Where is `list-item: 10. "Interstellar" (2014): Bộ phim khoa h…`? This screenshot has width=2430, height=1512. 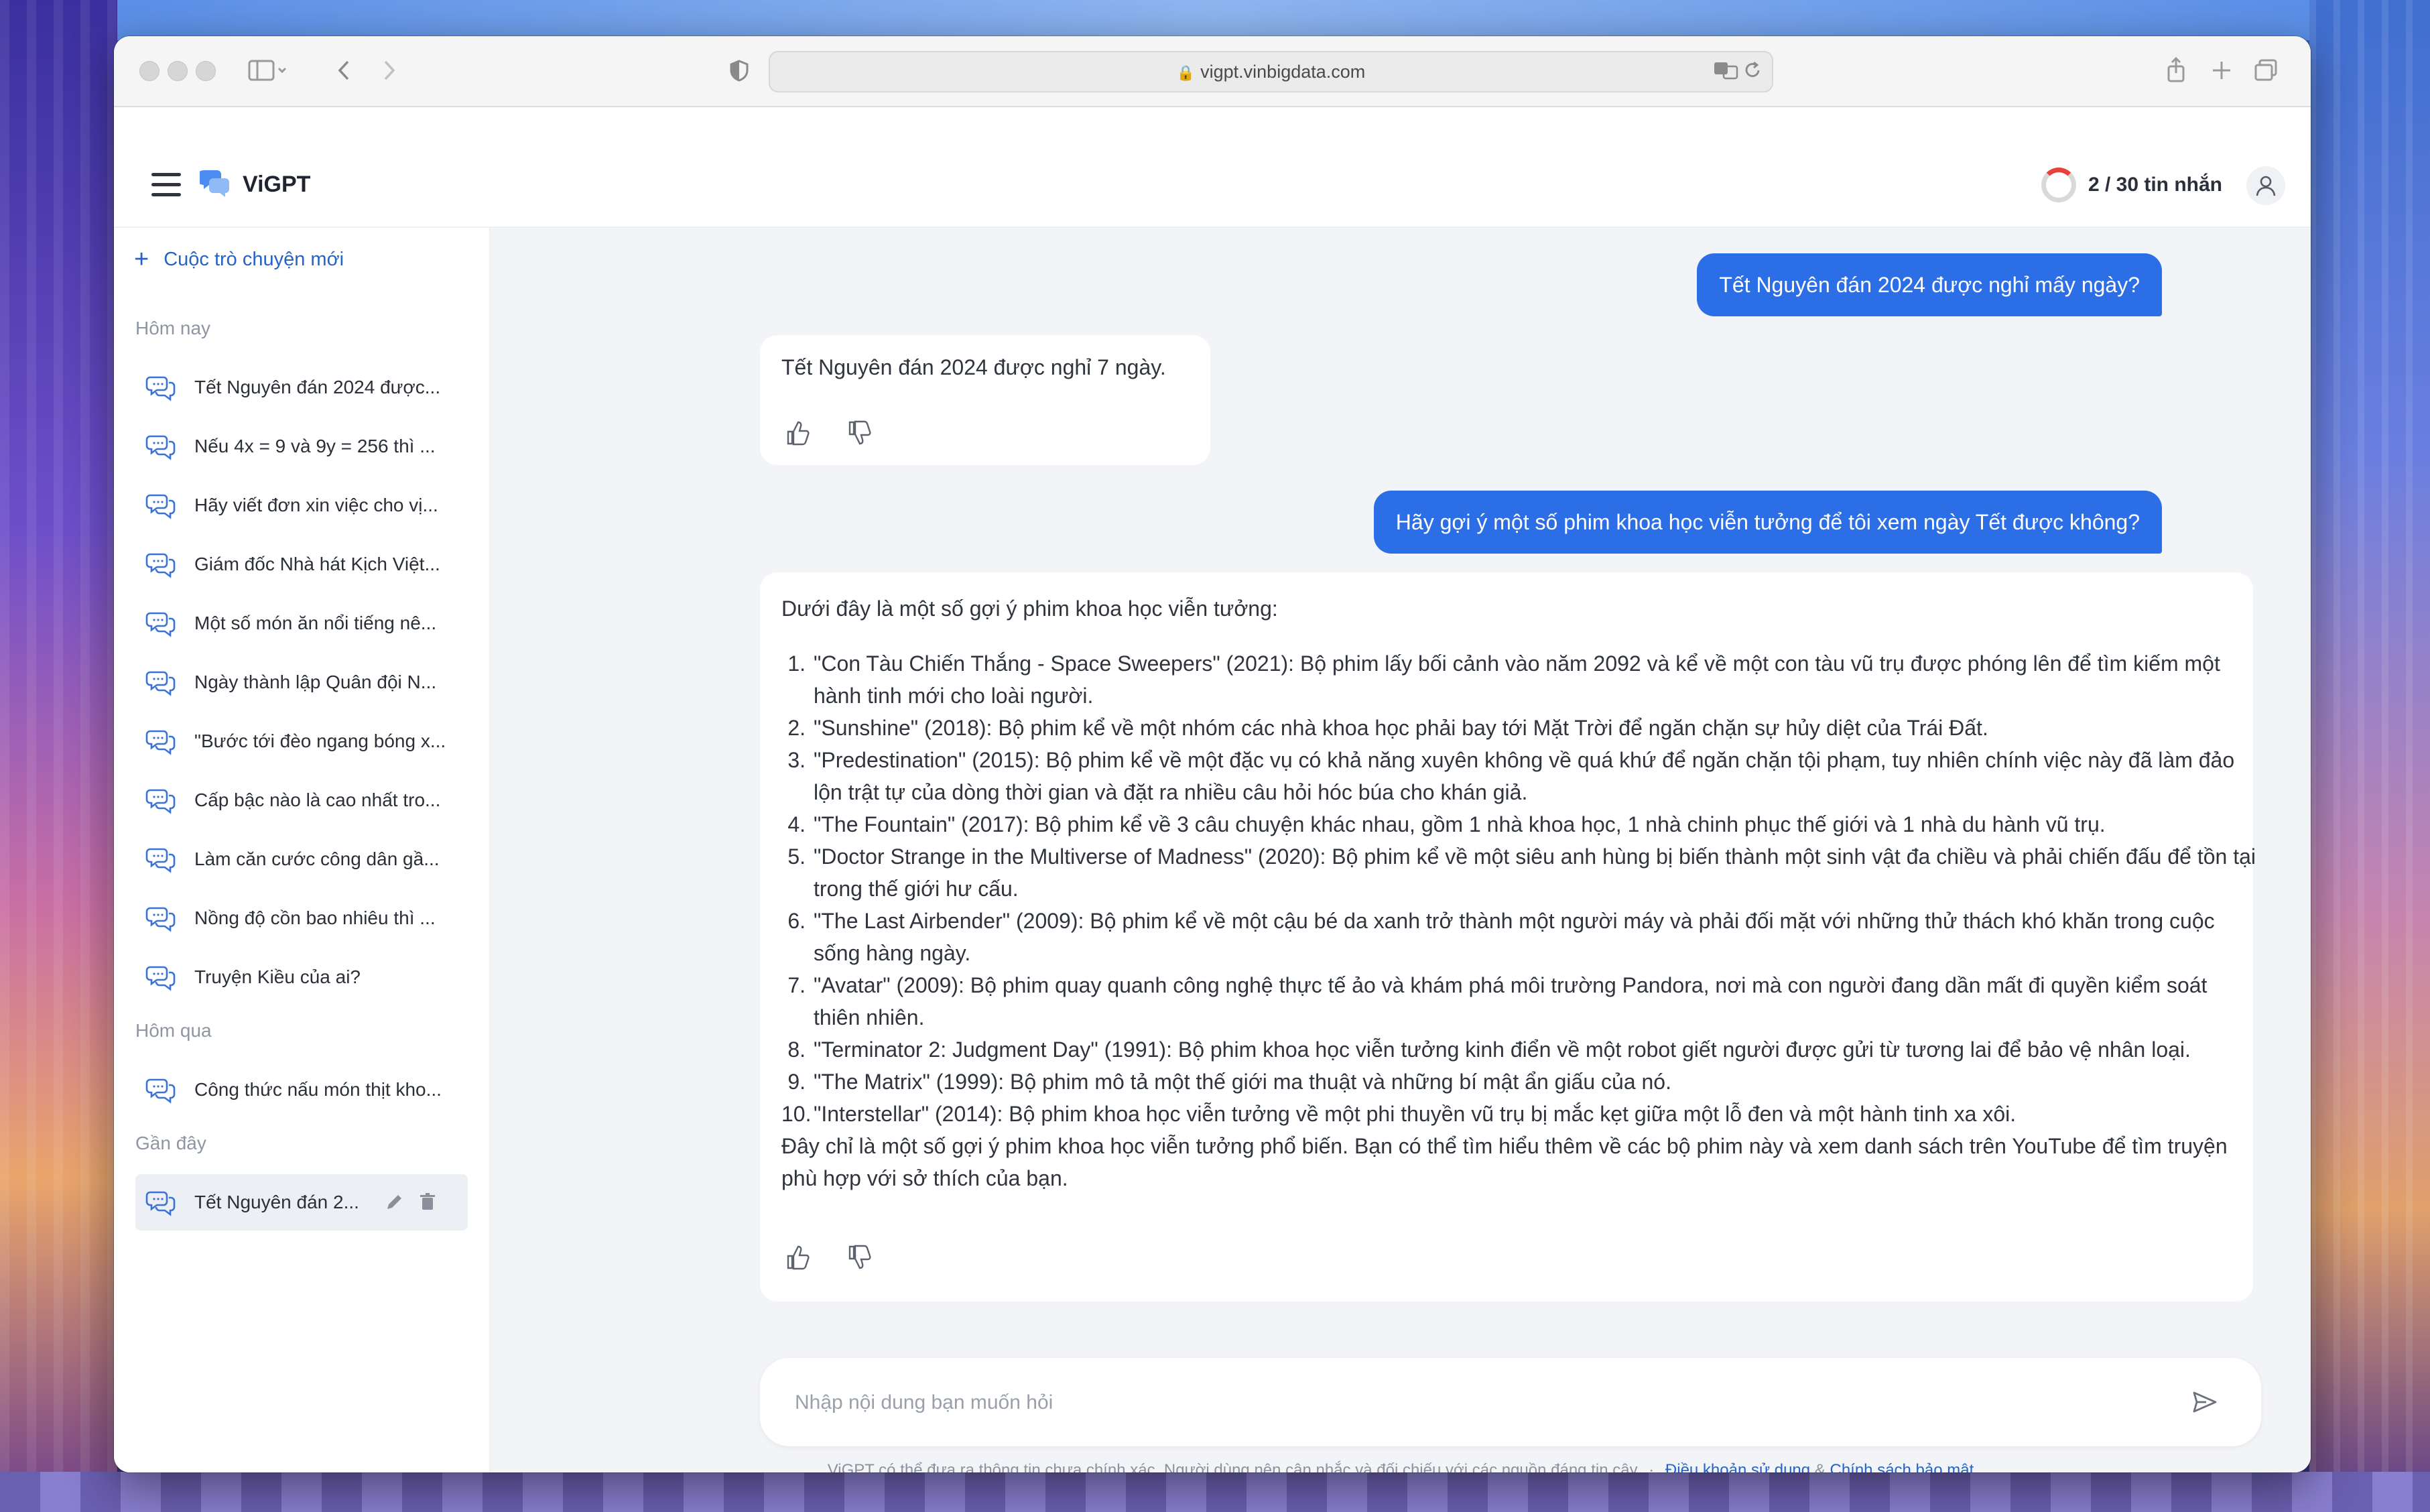
list-item: 10. "Interstellar" (2014): Bộ phim khoa h… is located at coordinates (1399, 1114).